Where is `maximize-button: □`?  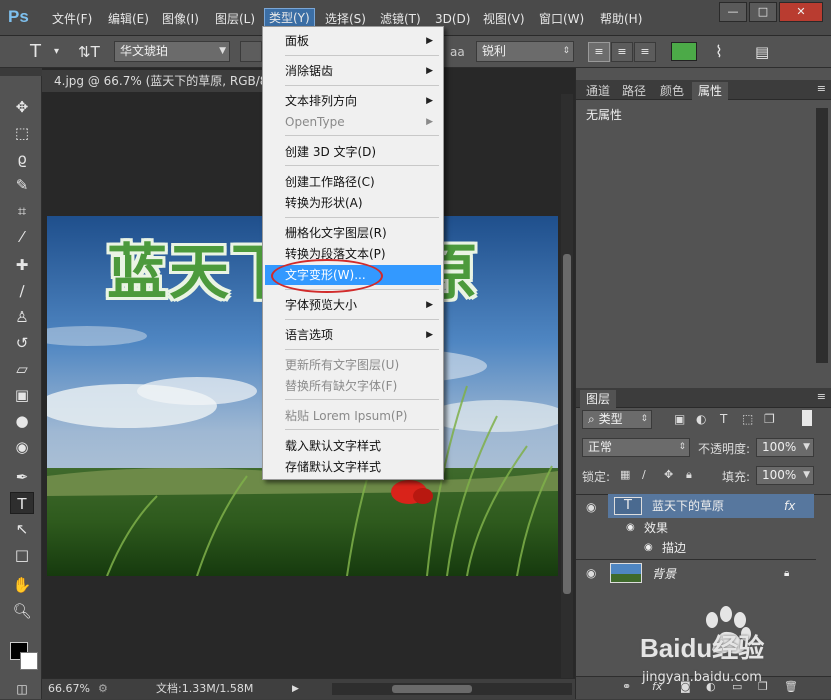
maximize-button: □ is located at coordinates (763, 12).